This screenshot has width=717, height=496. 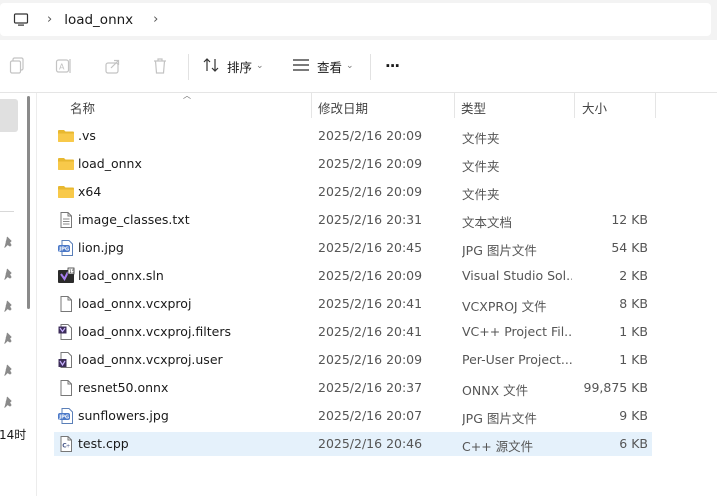 I want to click on file-size: 2 KB, so click(x=633, y=275).